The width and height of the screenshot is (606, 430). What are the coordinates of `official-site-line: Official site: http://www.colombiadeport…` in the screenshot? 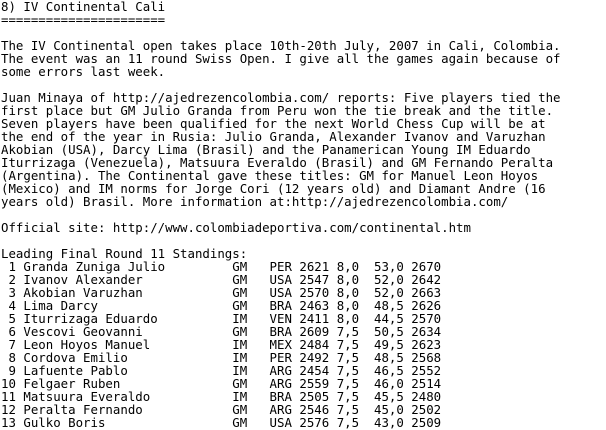 It's located at (236, 227).